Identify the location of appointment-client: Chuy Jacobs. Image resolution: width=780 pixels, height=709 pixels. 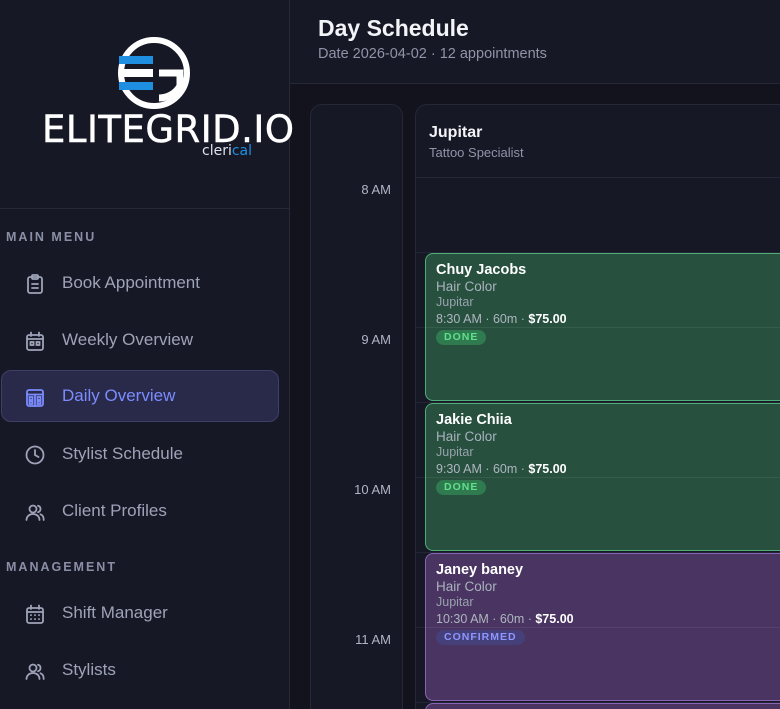
(481, 270).